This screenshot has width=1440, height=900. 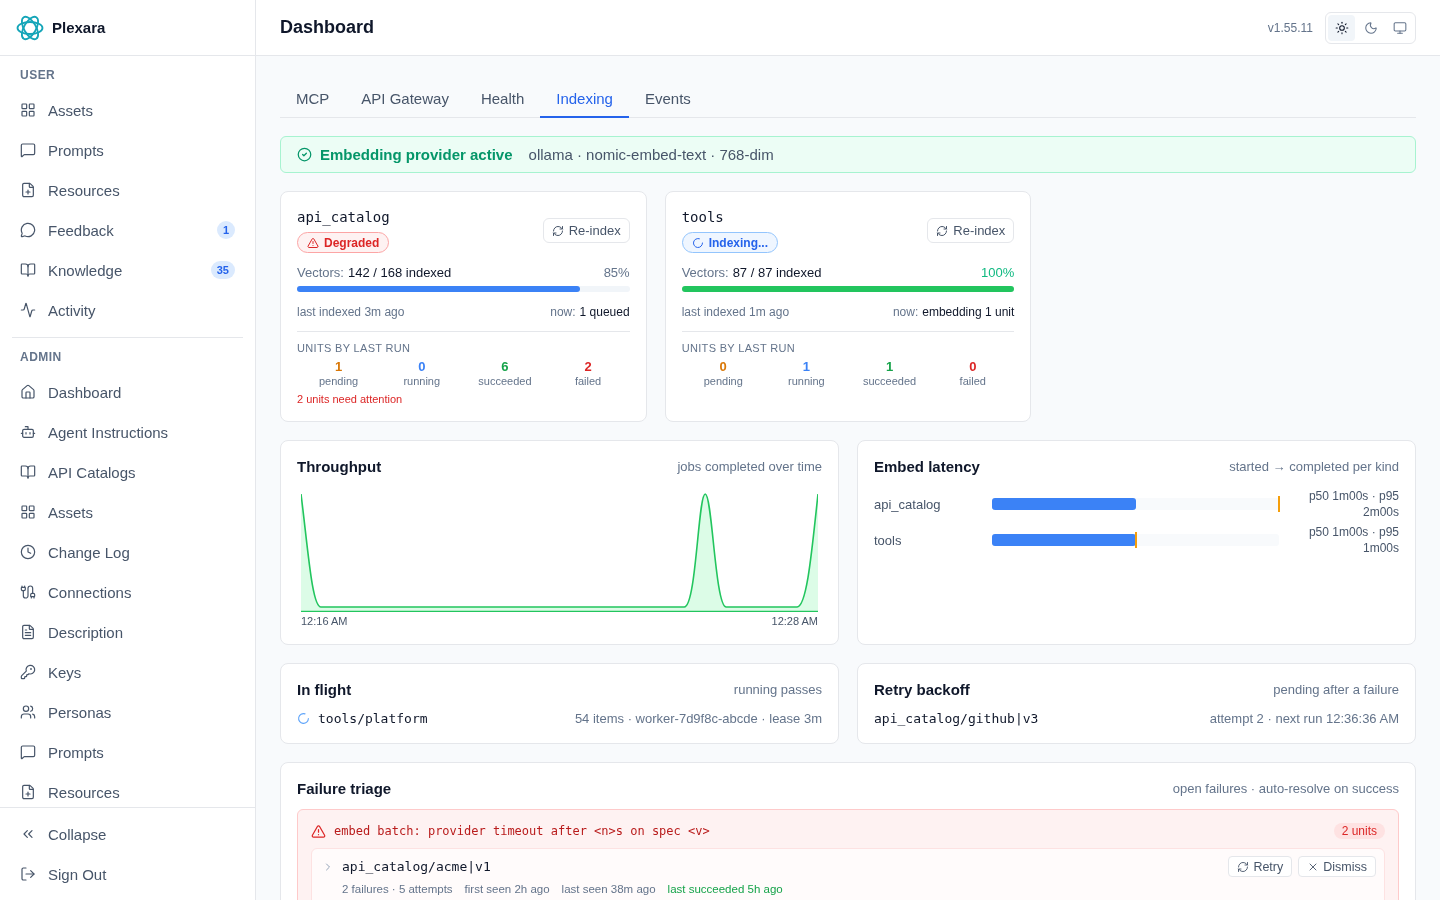 I want to click on sun-icon, so click(x=1341, y=27).